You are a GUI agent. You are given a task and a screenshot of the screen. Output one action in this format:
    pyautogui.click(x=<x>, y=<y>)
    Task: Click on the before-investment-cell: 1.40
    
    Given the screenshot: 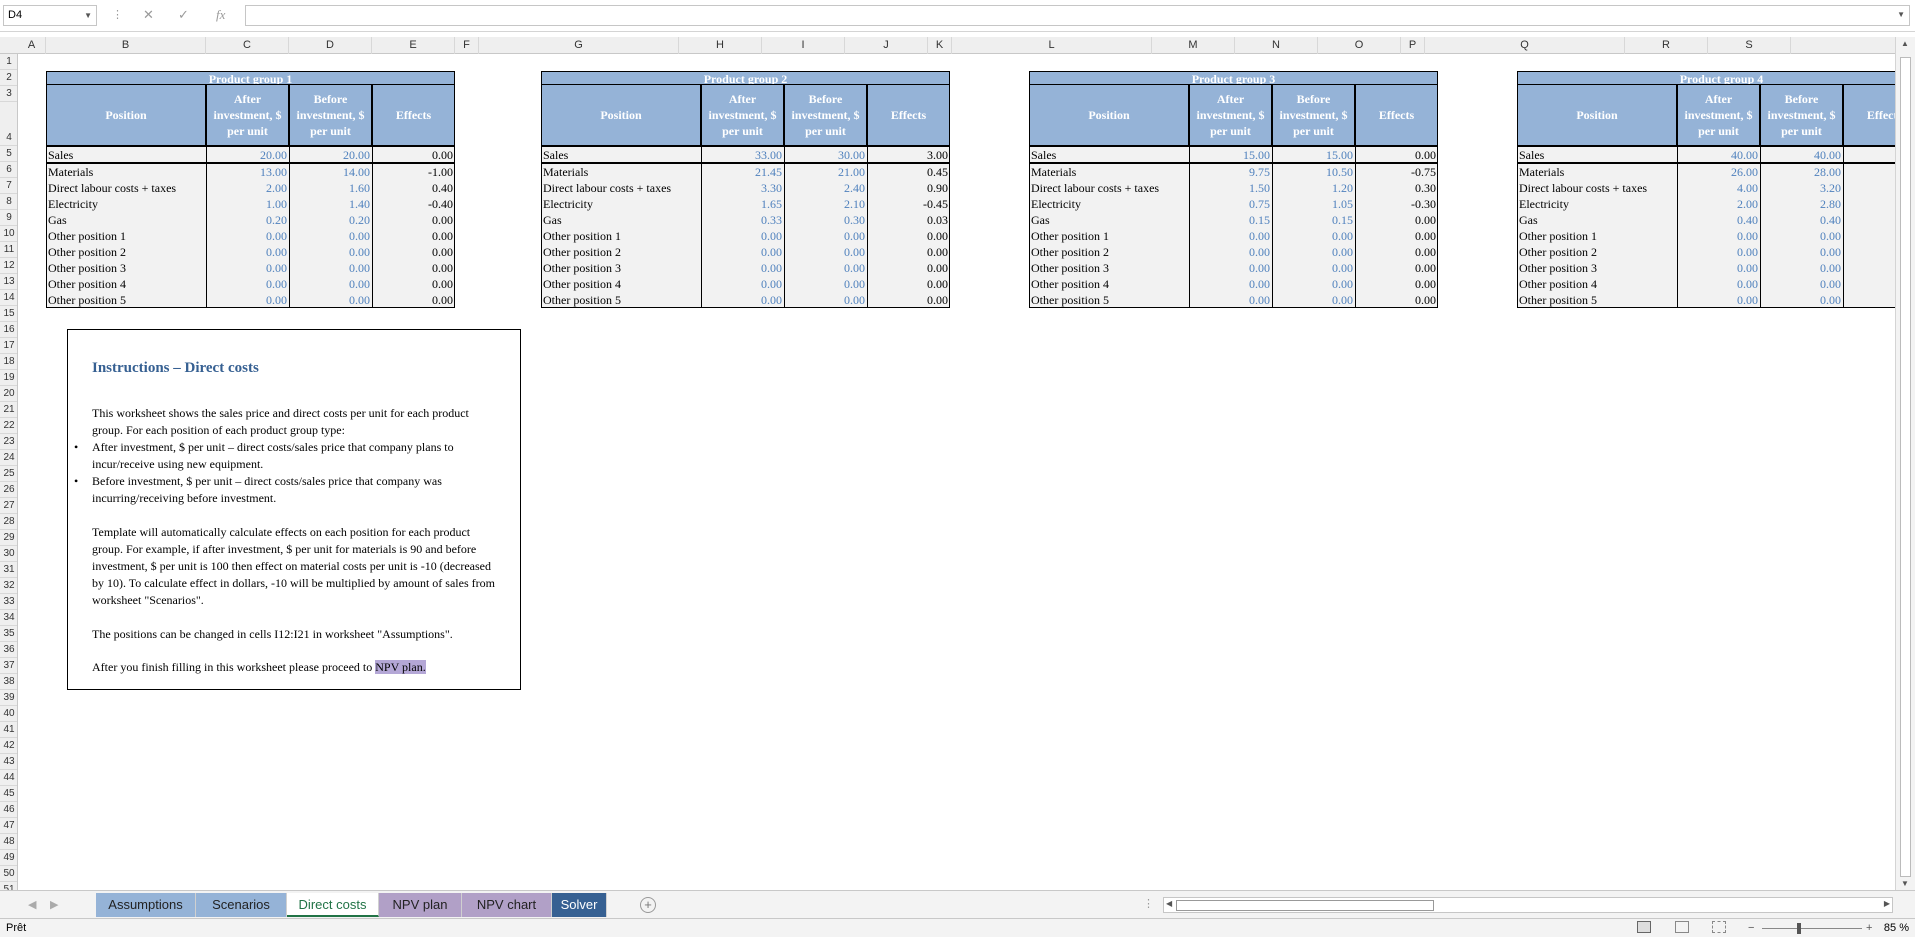 What is the action you would take?
    pyautogui.click(x=330, y=204)
    